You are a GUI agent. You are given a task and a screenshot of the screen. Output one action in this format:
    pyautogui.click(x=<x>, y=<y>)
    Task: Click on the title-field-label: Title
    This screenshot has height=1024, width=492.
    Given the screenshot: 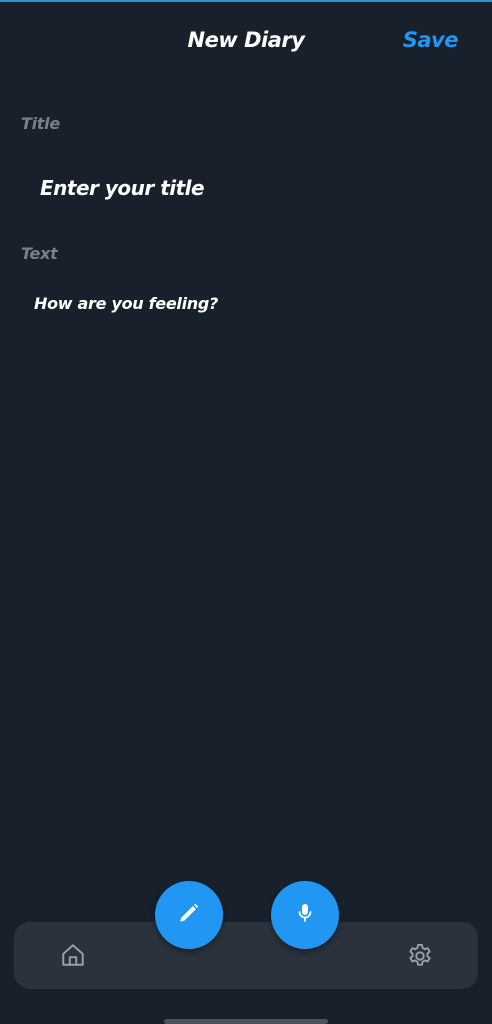 What is the action you would take?
    pyautogui.click(x=40, y=123)
    